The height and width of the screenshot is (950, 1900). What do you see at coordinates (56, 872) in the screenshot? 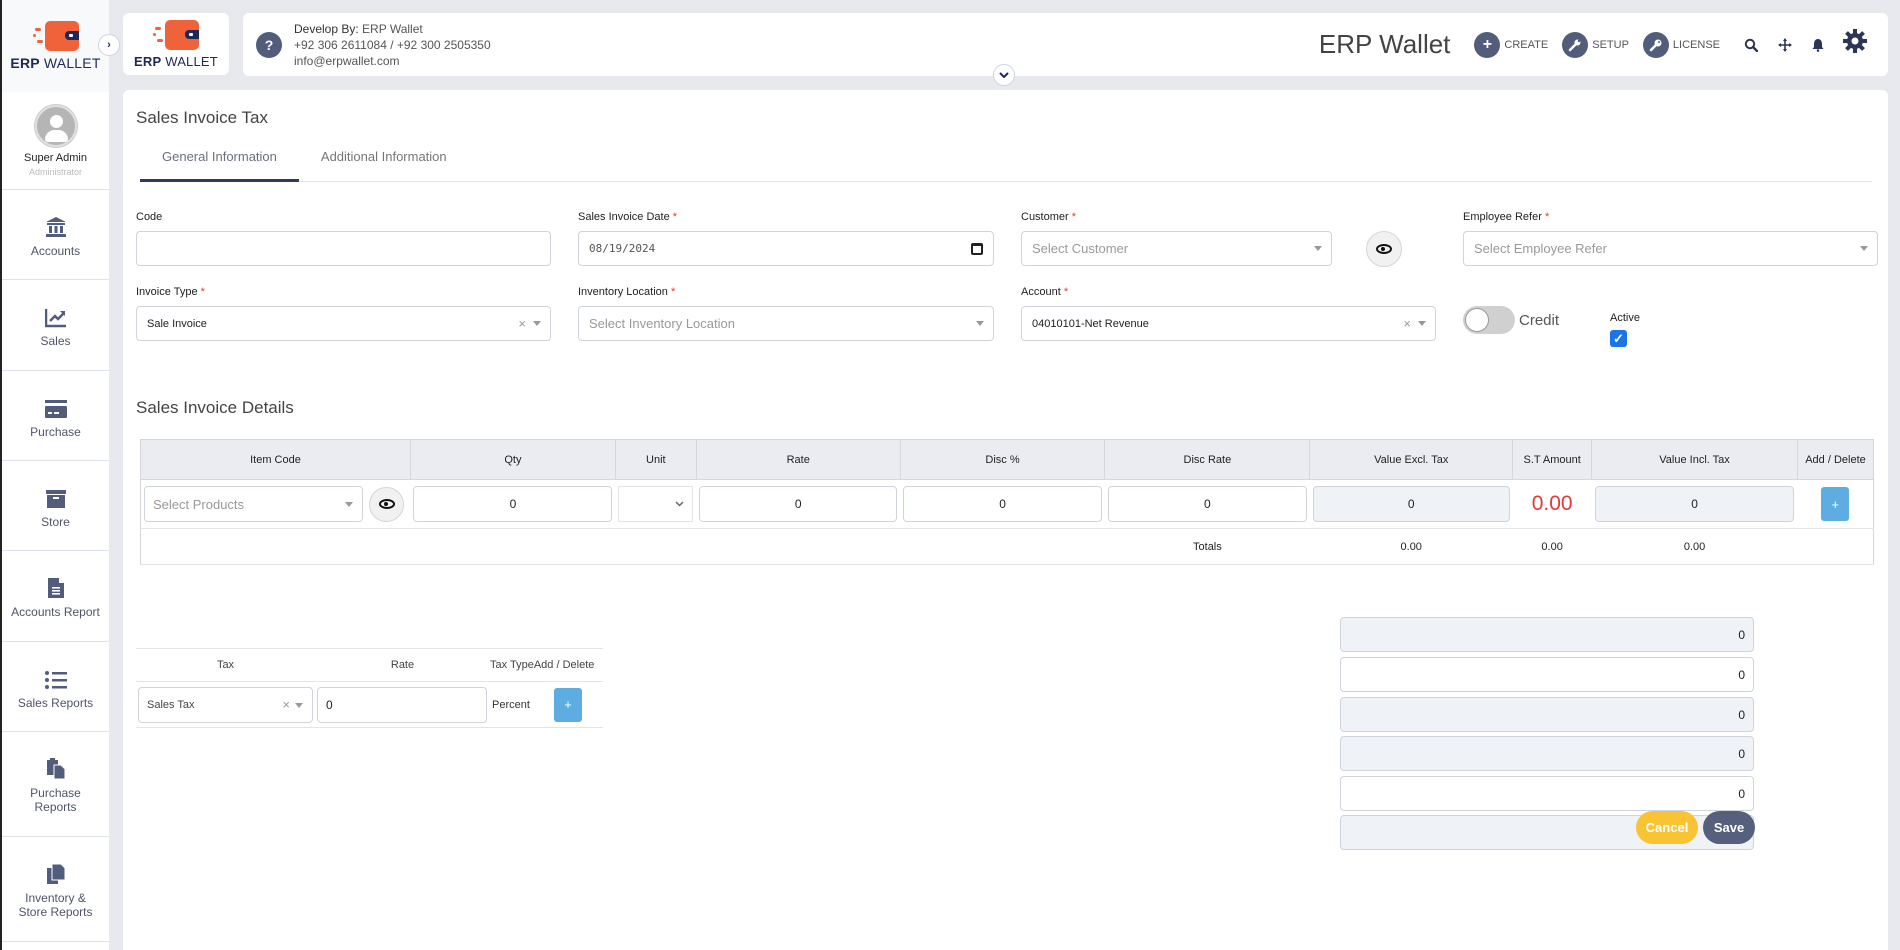
I see `copy-icon` at bounding box center [56, 872].